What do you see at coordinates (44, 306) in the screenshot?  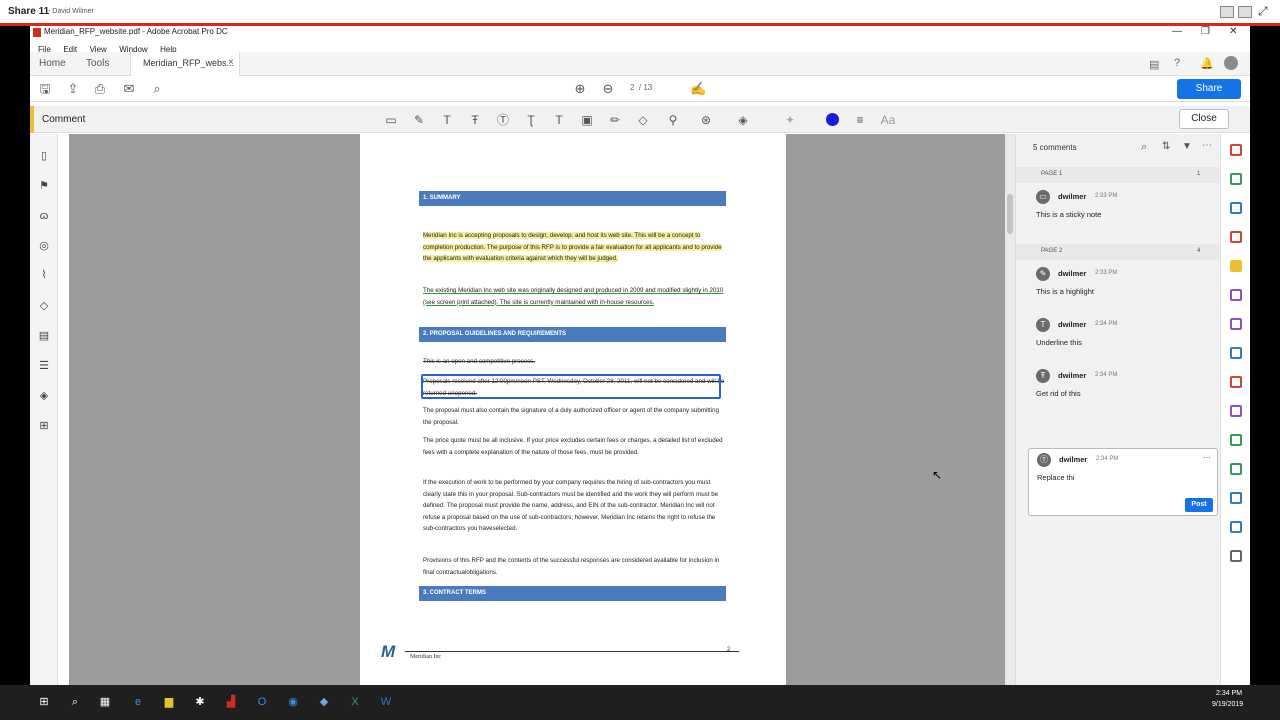 I see `layers-icon: ◇` at bounding box center [44, 306].